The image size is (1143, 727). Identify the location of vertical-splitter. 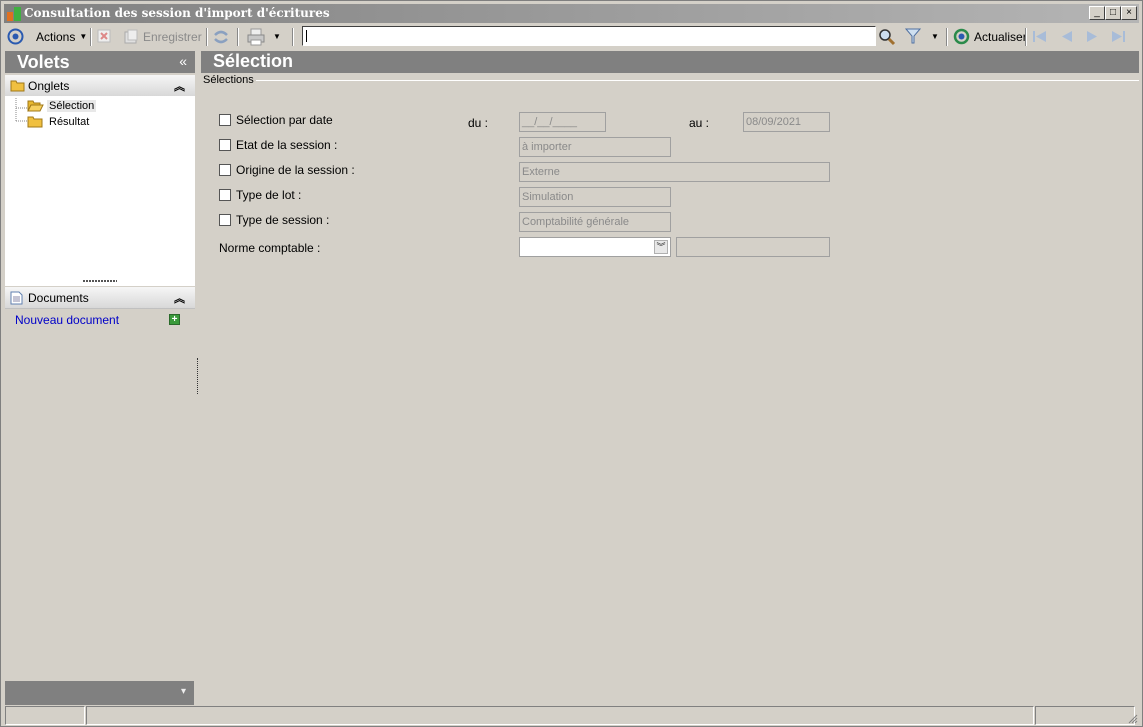
(197, 376).